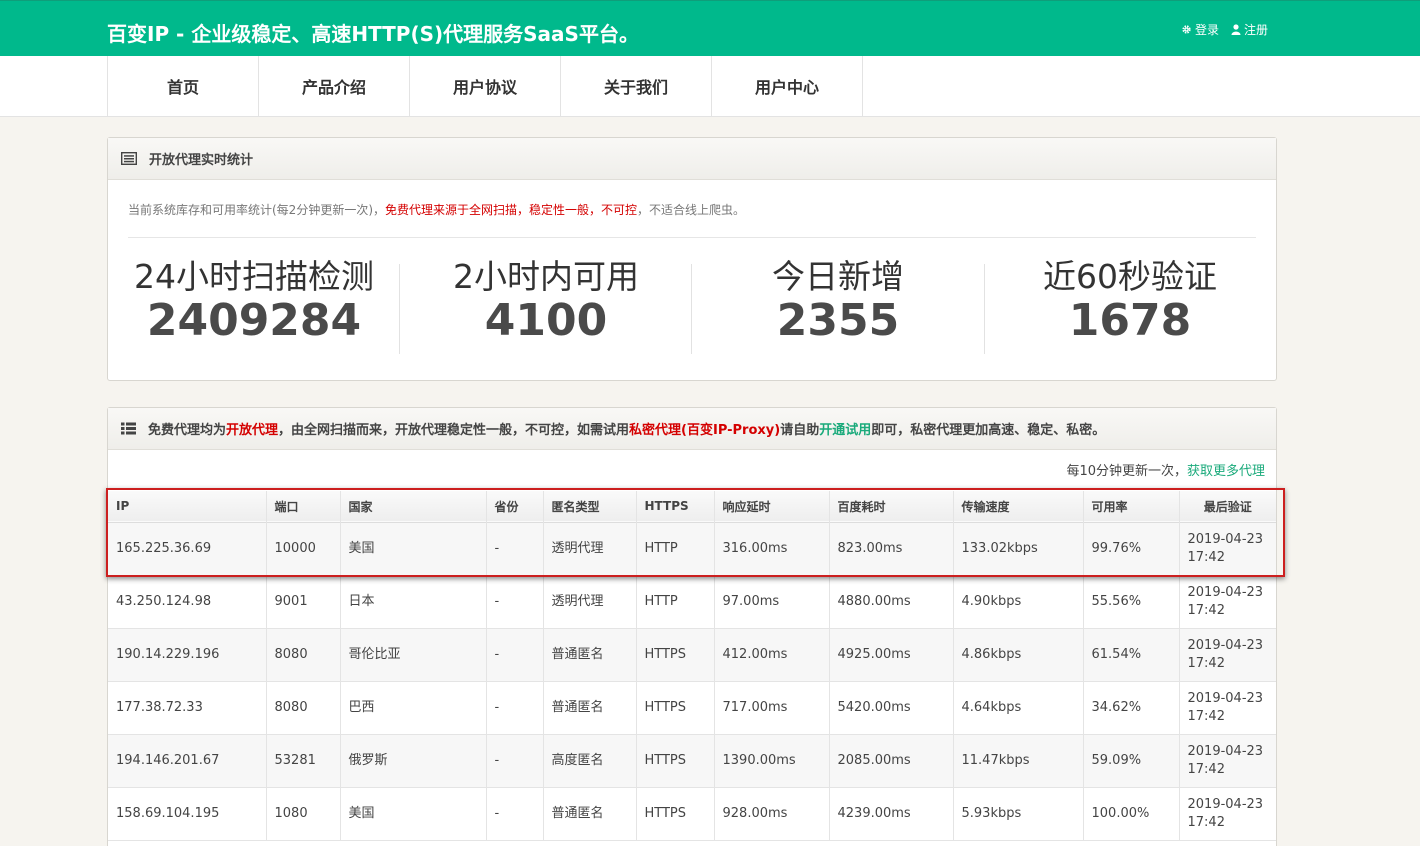 This screenshot has height=846, width=1420. Describe the element at coordinates (772, 601) in the screenshot. I see `cell-latency: 97.00ms` at that location.